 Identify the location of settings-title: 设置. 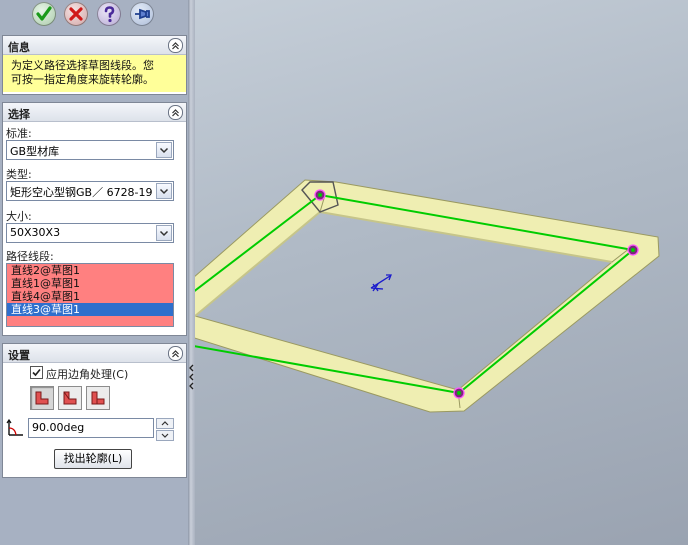
(19, 355).